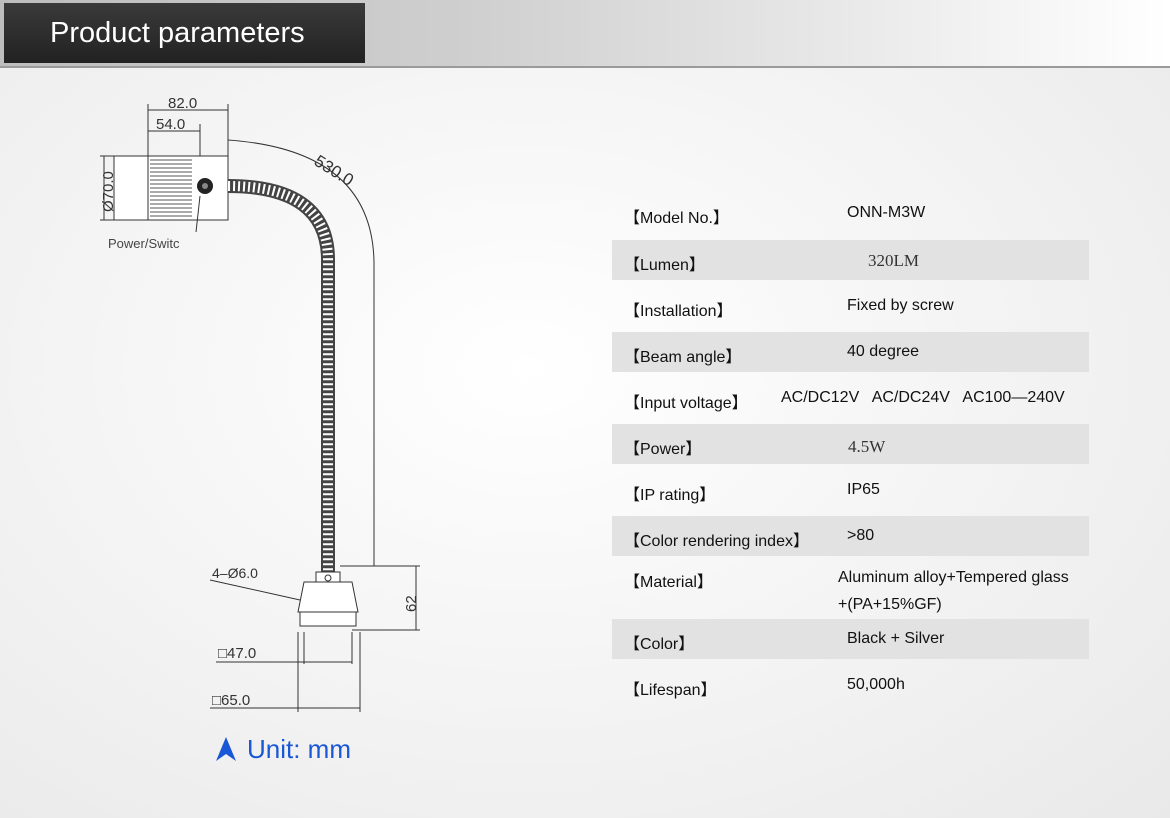 The height and width of the screenshot is (818, 1170). I want to click on spec-key: 【Beam angle】, so click(683, 357).